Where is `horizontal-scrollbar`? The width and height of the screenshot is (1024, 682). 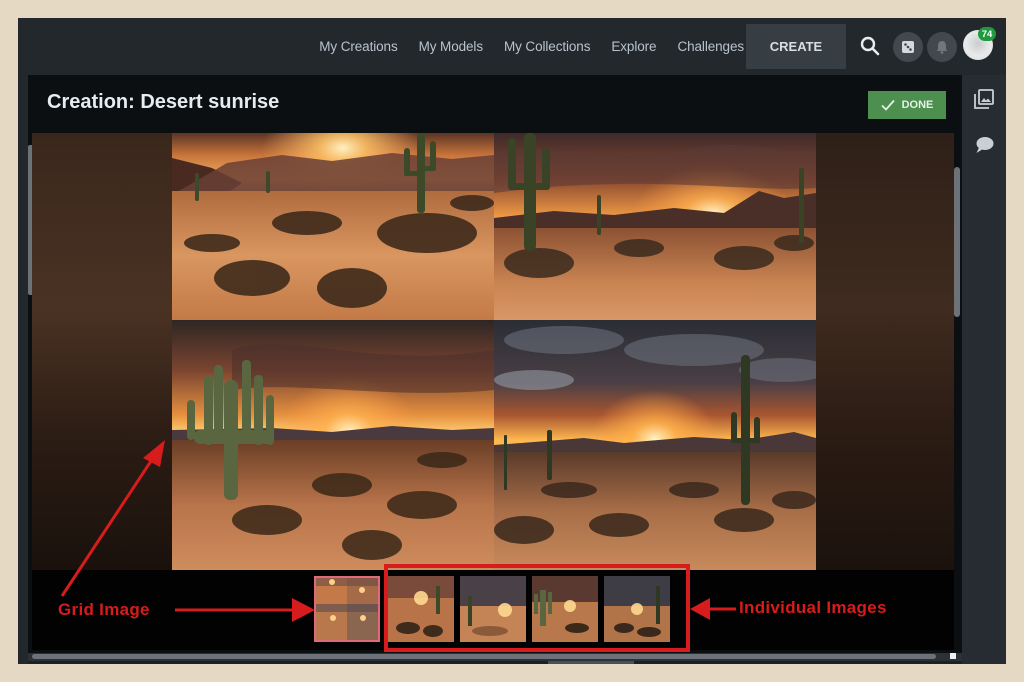 horizontal-scrollbar is located at coordinates (484, 656).